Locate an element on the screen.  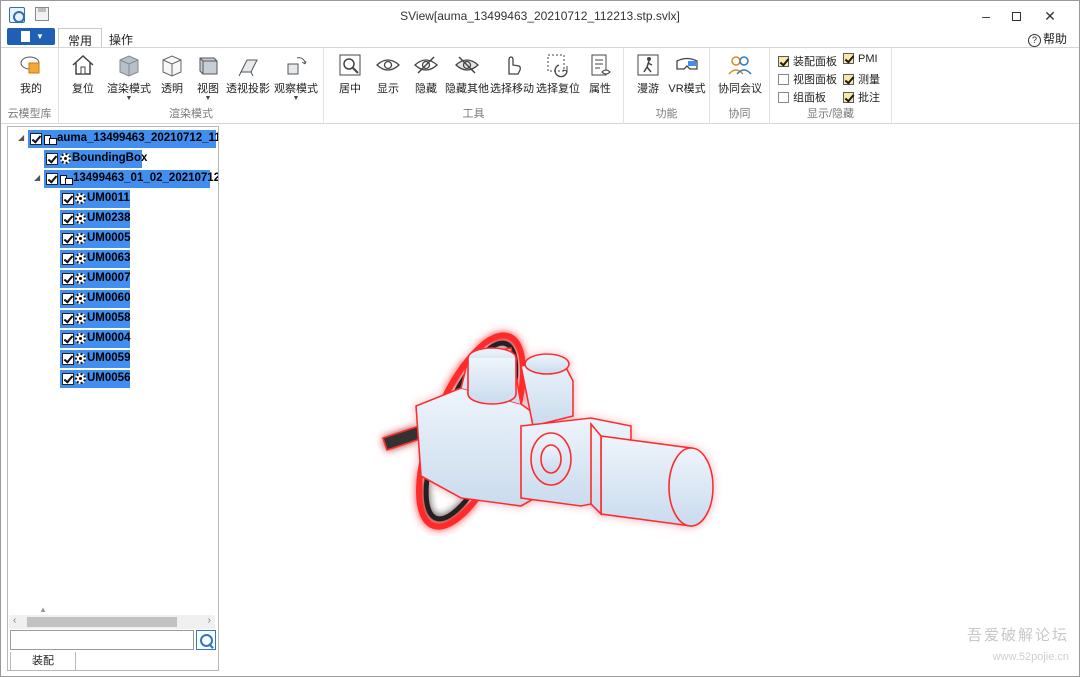
watermark-url: www.52pojie.cn is located at coordinates (1030, 657).